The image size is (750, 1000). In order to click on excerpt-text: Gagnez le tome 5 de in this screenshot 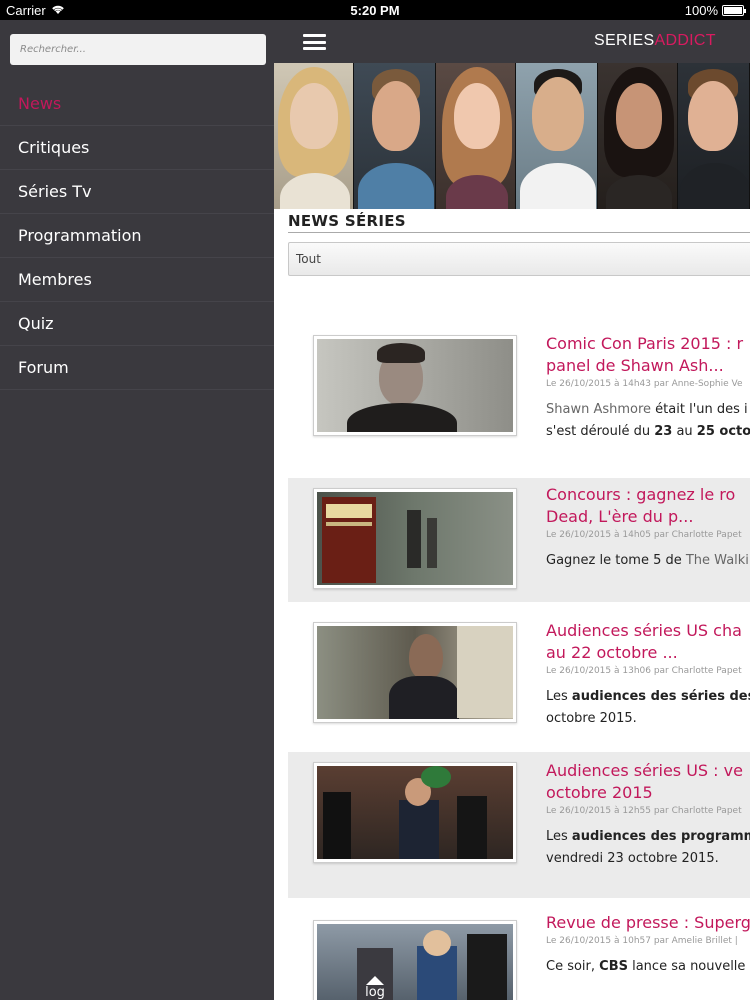, I will do `click(616, 560)`.